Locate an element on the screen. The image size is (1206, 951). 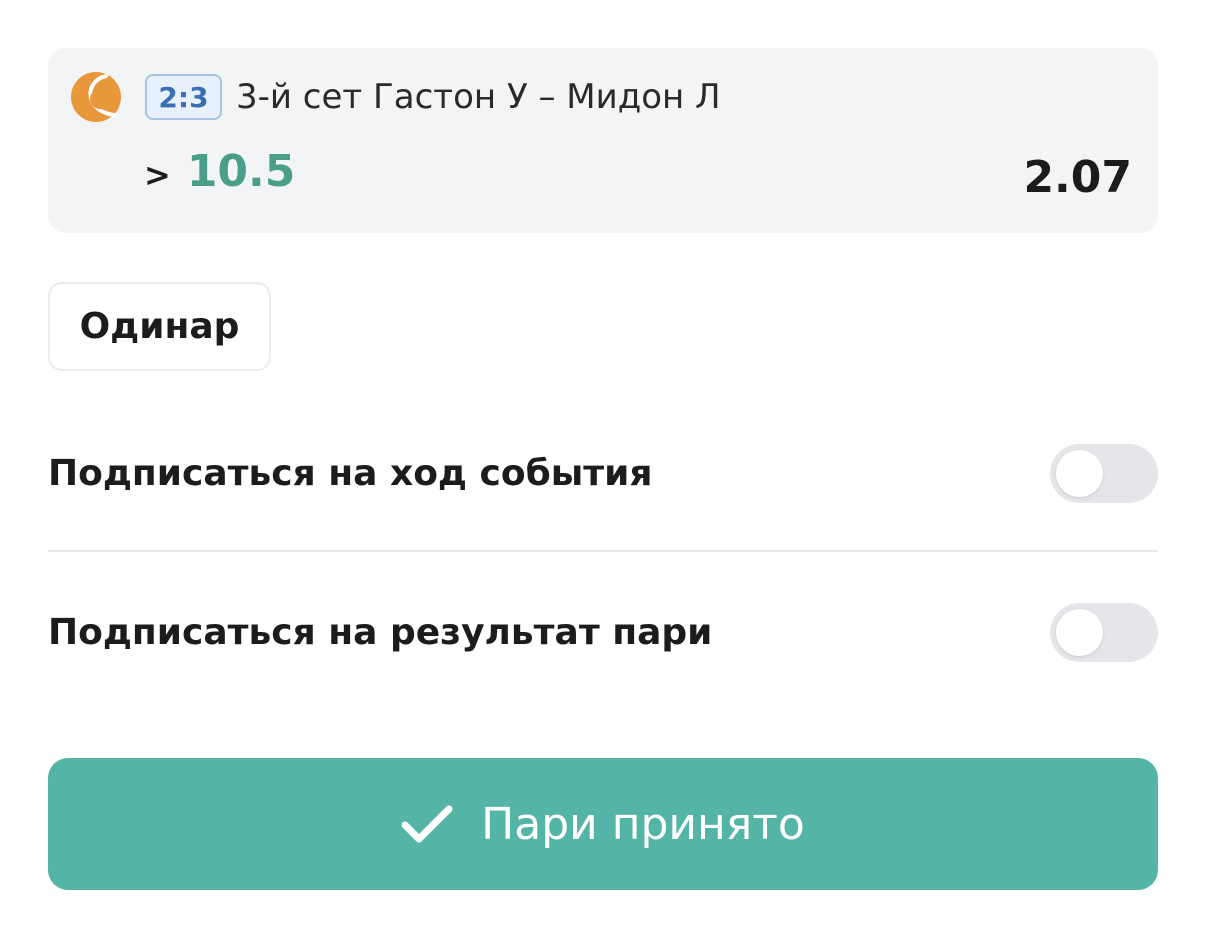
subscribe-event-toggle is located at coordinates (1104, 473).